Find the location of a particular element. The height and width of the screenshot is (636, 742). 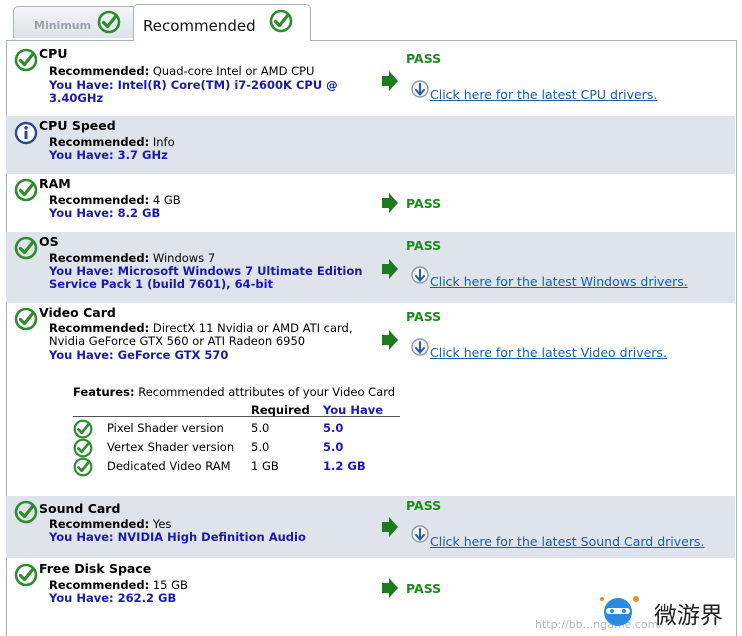

watermark: 微游界 is located at coordinates (666, 611).